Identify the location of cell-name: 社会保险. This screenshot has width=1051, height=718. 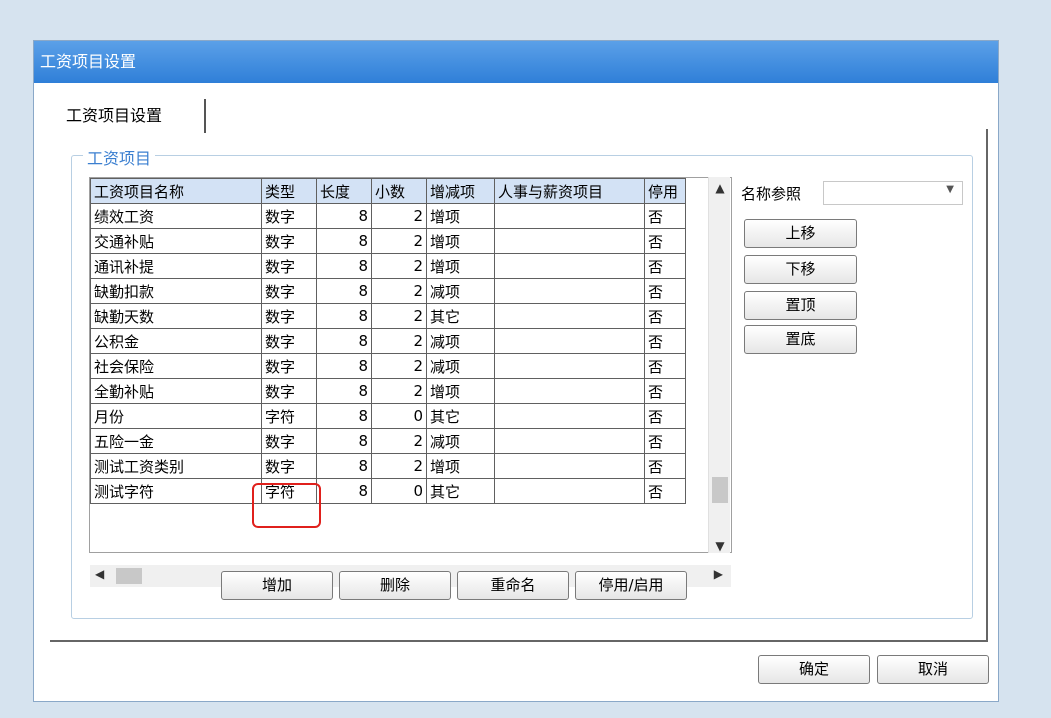
(176, 366).